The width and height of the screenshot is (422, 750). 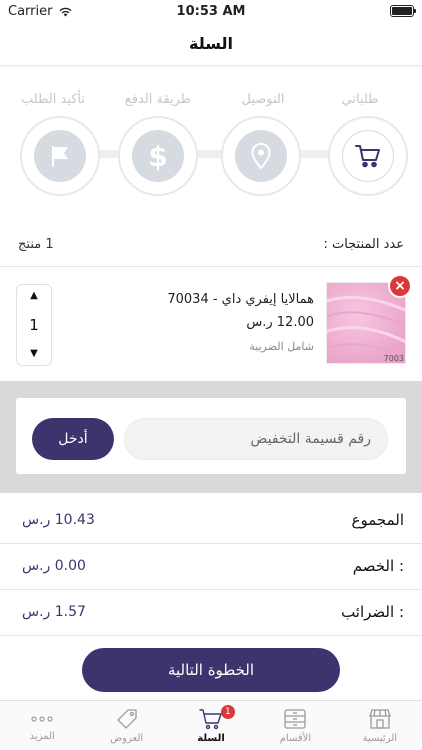 What do you see at coordinates (393, 358) in the screenshot?
I see `product-image-code: 7003` at bounding box center [393, 358].